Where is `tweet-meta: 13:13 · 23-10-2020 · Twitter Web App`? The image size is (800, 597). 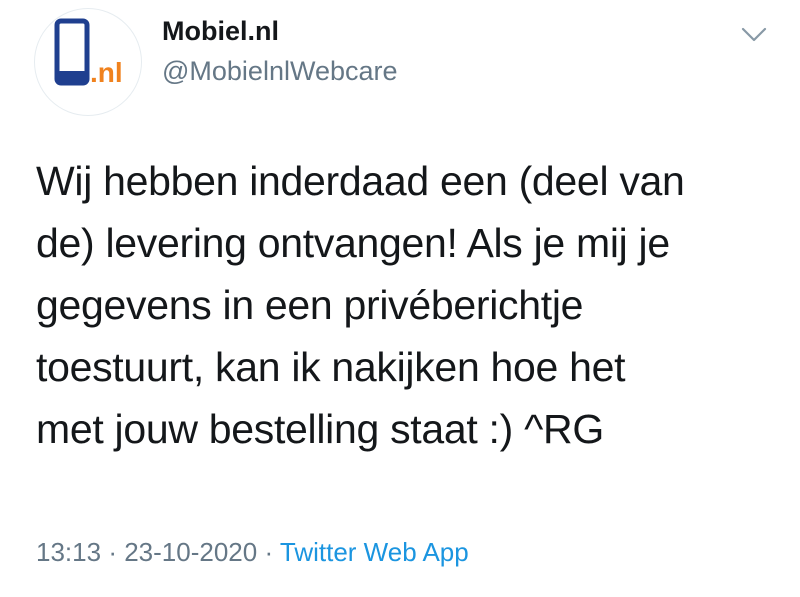
tweet-meta: 13:13 · 23-10-2020 · Twitter Web App is located at coordinates (252, 552).